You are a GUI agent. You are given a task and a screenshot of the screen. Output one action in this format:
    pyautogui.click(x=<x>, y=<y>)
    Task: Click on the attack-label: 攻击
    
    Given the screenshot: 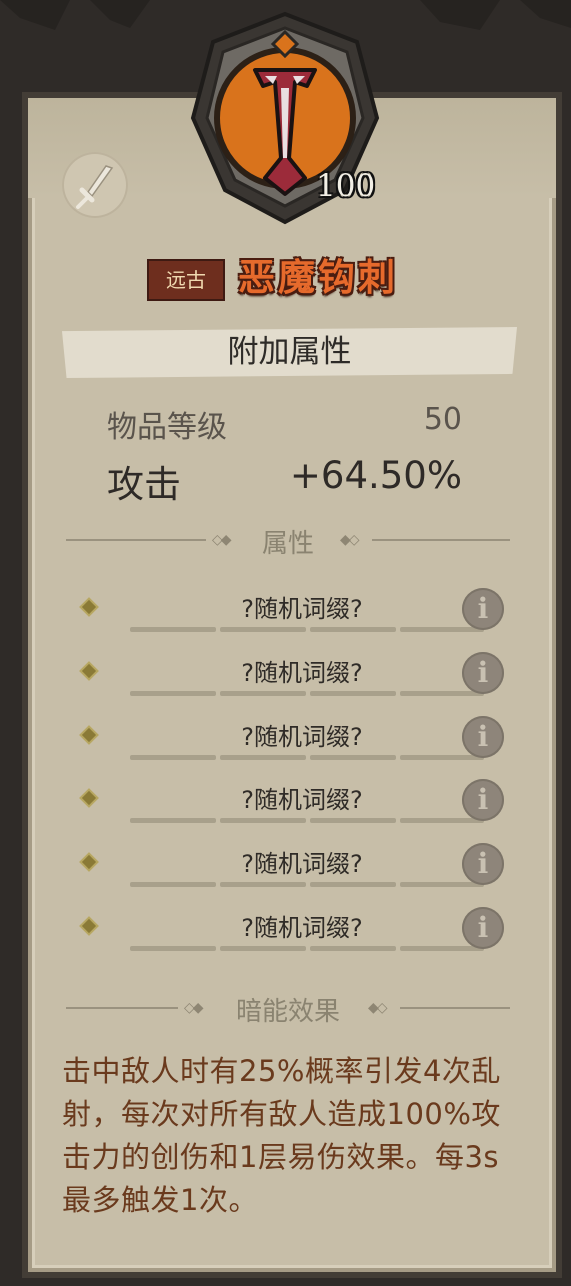 What is the action you would take?
    pyautogui.click(x=144, y=484)
    